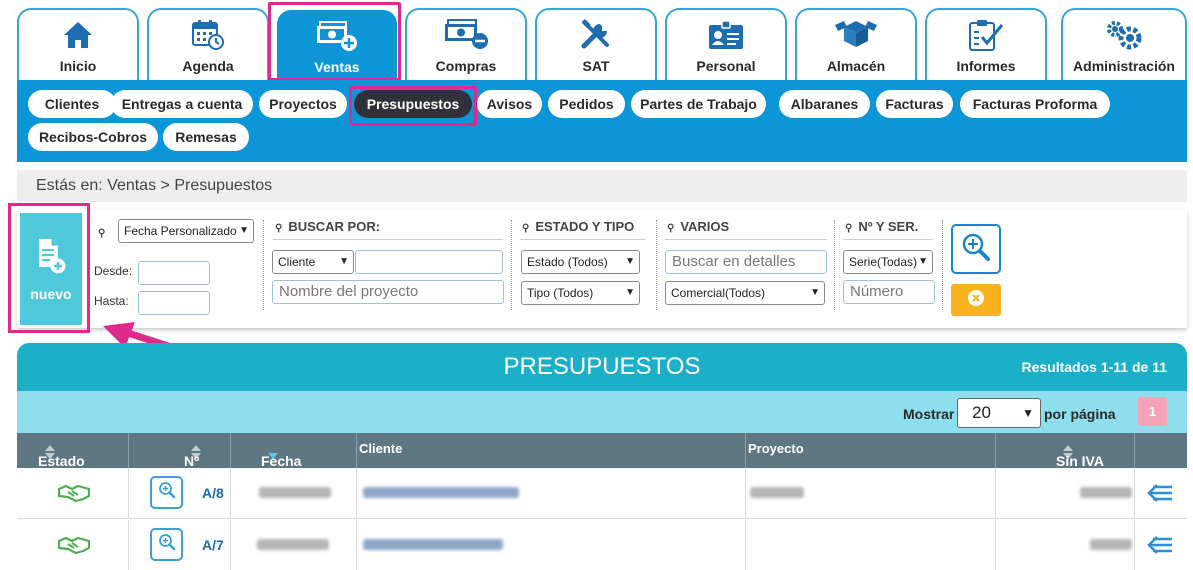 The width and height of the screenshot is (1193, 570). What do you see at coordinates (986, 66) in the screenshot?
I see `tab-informes-label: Informes` at bounding box center [986, 66].